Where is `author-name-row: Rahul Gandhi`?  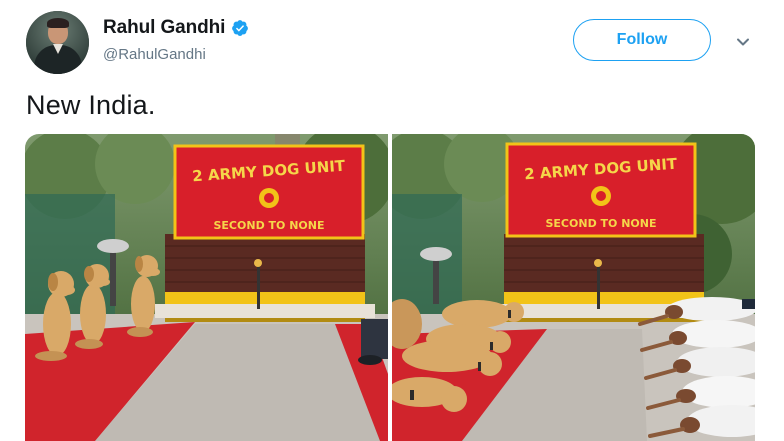 author-name-row: Rahul Gandhi is located at coordinates (176, 28).